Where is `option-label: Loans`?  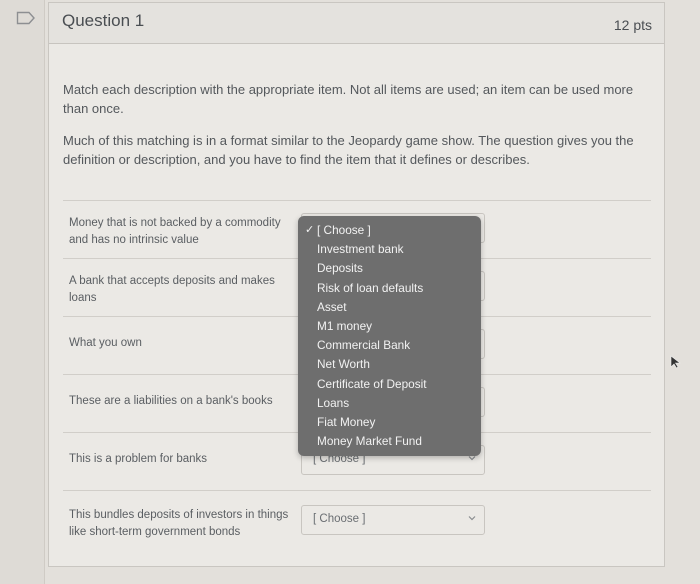
option-label: Loans is located at coordinates (333, 402).